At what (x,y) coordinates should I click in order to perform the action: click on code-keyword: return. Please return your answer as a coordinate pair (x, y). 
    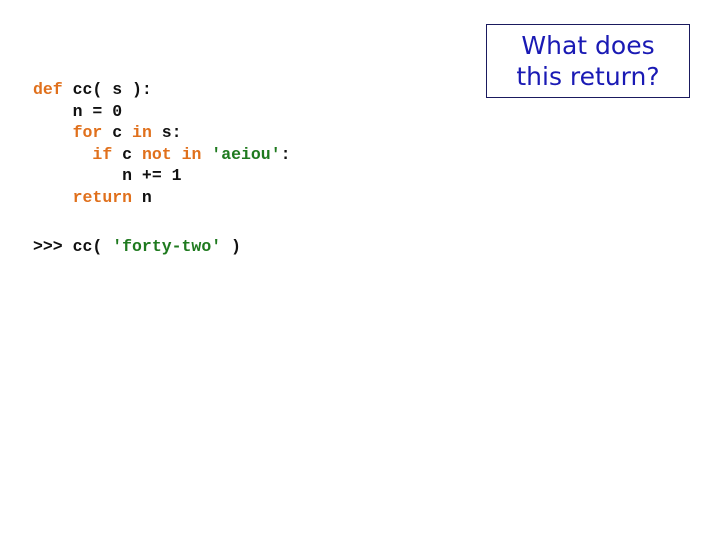
    Looking at the image, I should click on (102, 197).